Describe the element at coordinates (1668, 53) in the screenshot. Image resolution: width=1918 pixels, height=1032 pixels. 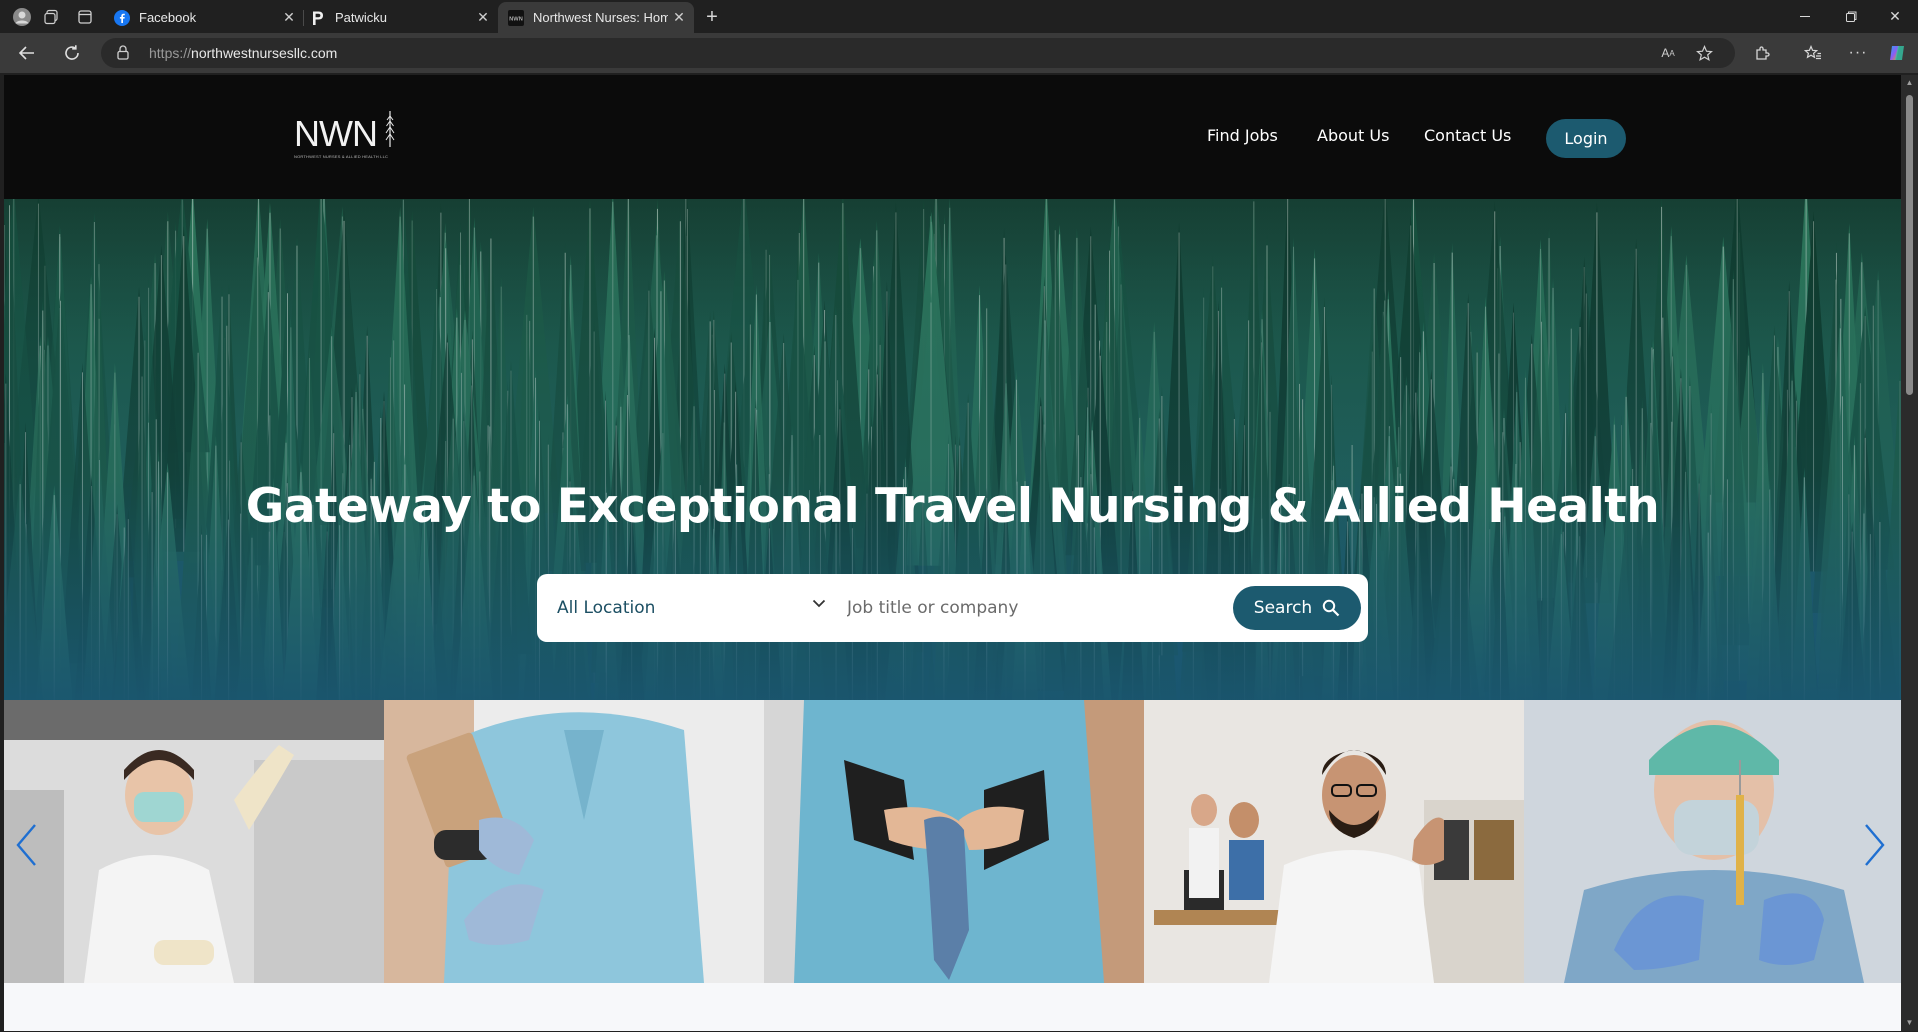
I see `read-aloud-icon: AA` at that location.